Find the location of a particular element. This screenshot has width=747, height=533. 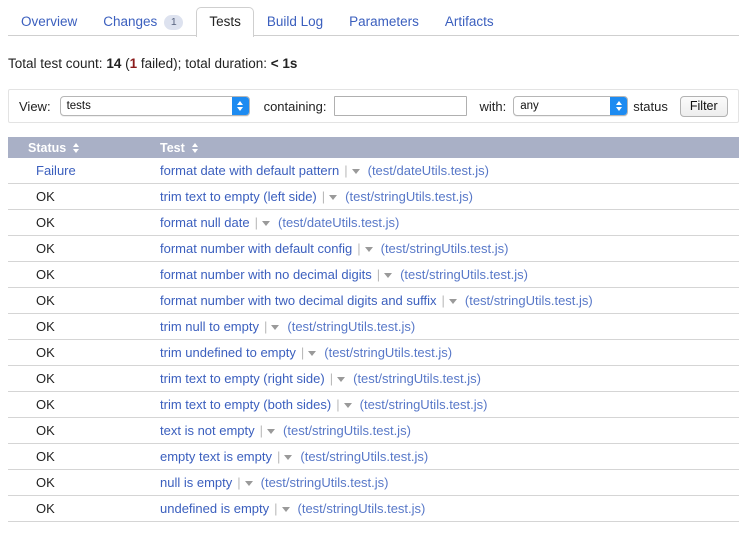

test-name-link: text is not empty is located at coordinates (207, 430).